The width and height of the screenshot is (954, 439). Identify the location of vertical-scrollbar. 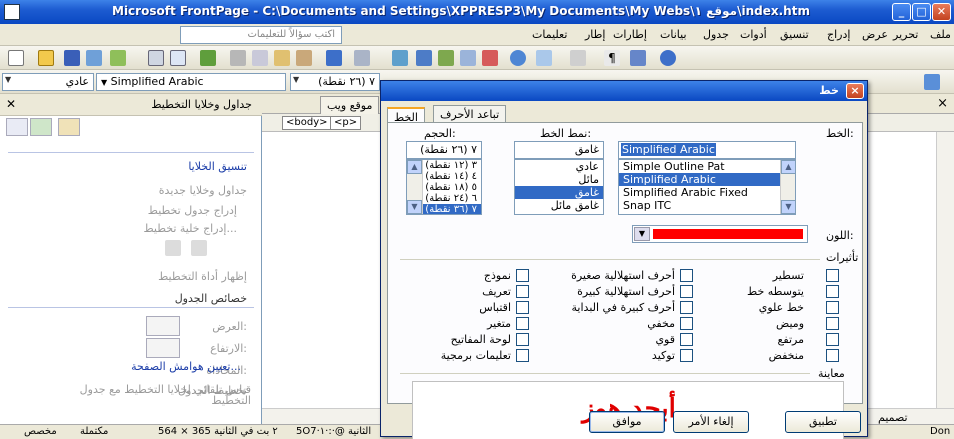
(945, 270).